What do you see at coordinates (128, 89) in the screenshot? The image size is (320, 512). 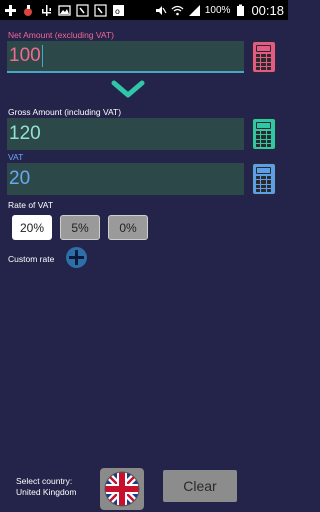 I see `chevron-down-icon` at bounding box center [128, 89].